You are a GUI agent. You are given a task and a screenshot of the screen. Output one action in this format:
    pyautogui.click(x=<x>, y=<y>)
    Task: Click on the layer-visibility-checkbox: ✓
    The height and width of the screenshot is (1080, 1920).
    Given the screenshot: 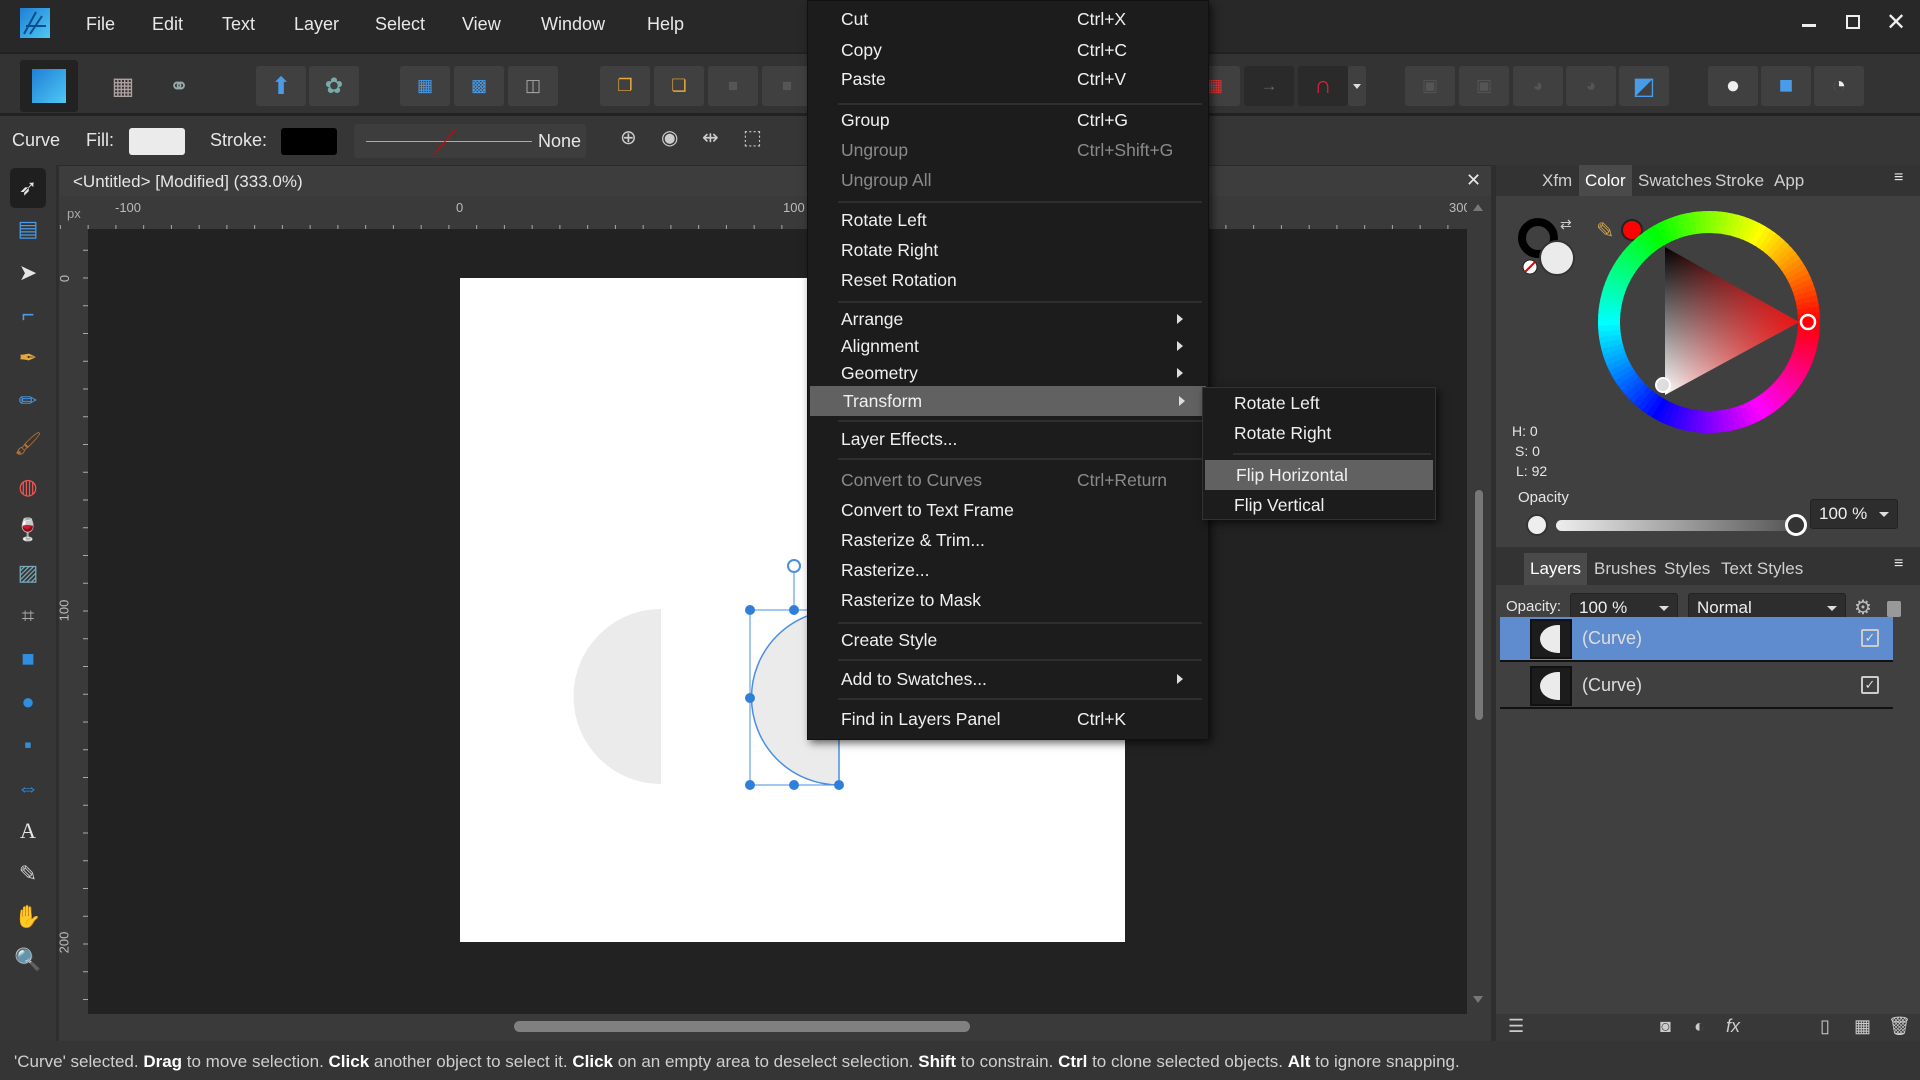 What is the action you would take?
    pyautogui.click(x=1870, y=638)
    